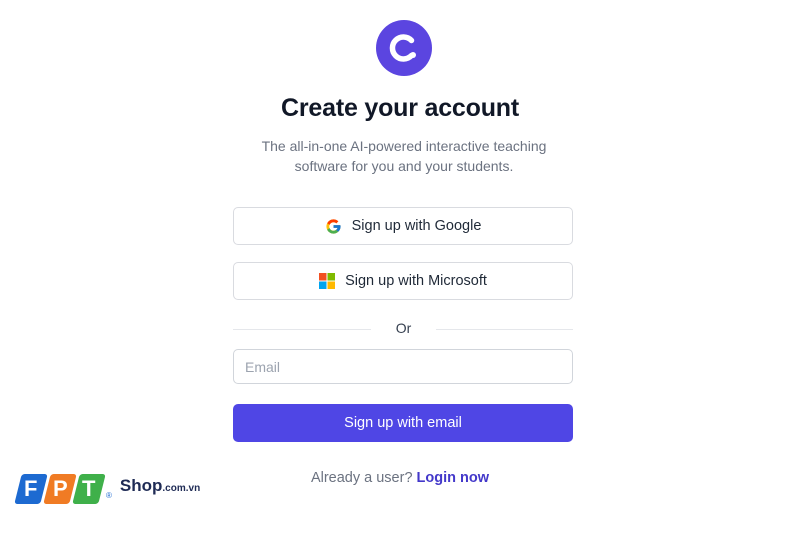 This screenshot has height=533, width=800. What do you see at coordinates (31, 489) in the screenshot?
I see `fpt-letter-f: F` at bounding box center [31, 489].